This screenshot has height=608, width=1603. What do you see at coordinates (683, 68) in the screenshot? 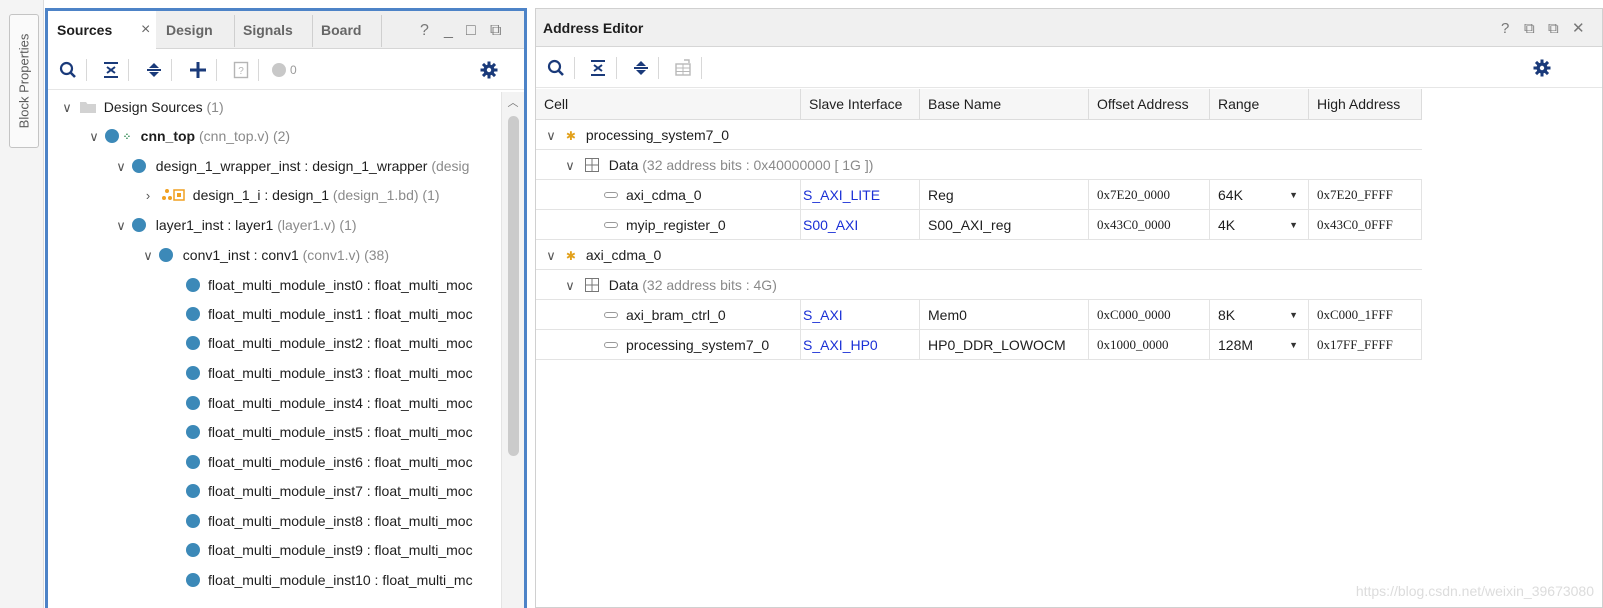
I see `auto-assign-address-icon` at bounding box center [683, 68].